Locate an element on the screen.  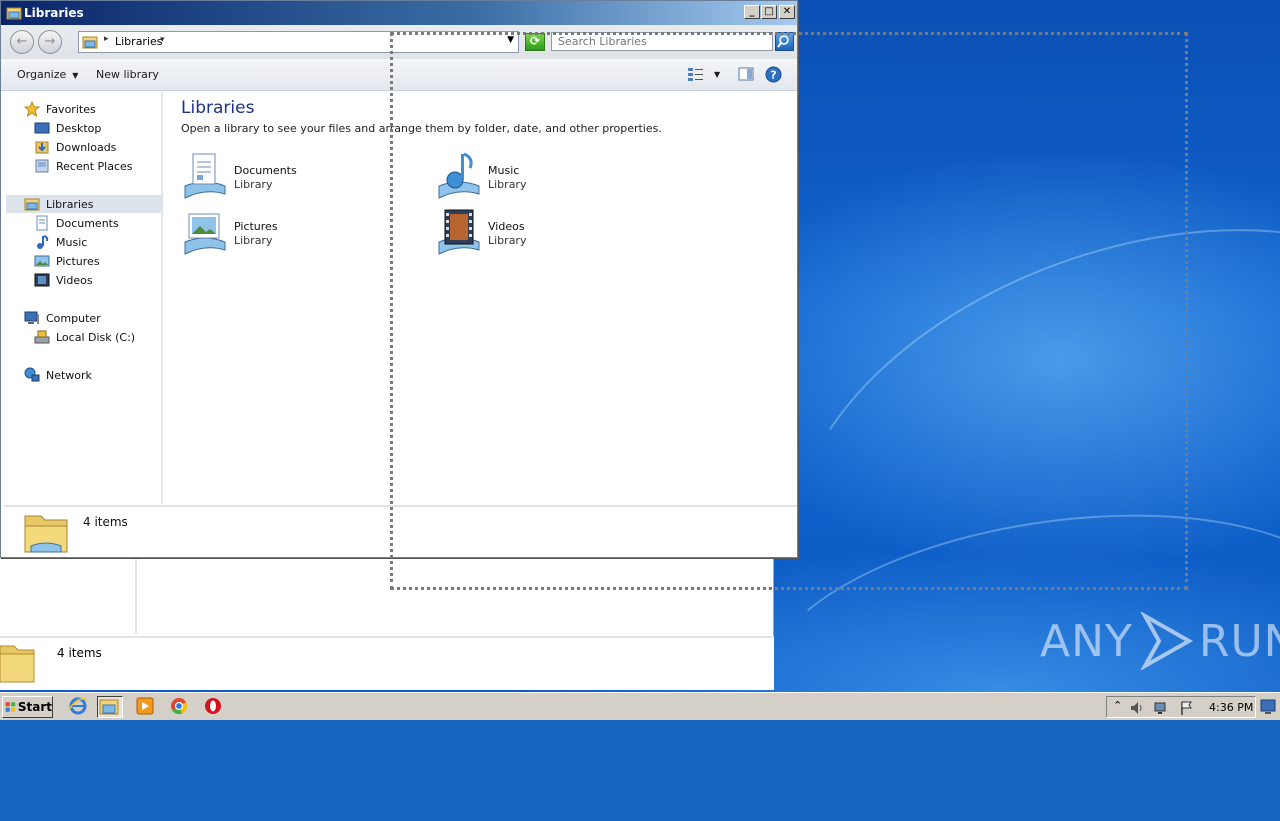
videos-library-icon is located at coordinates (459, 232).